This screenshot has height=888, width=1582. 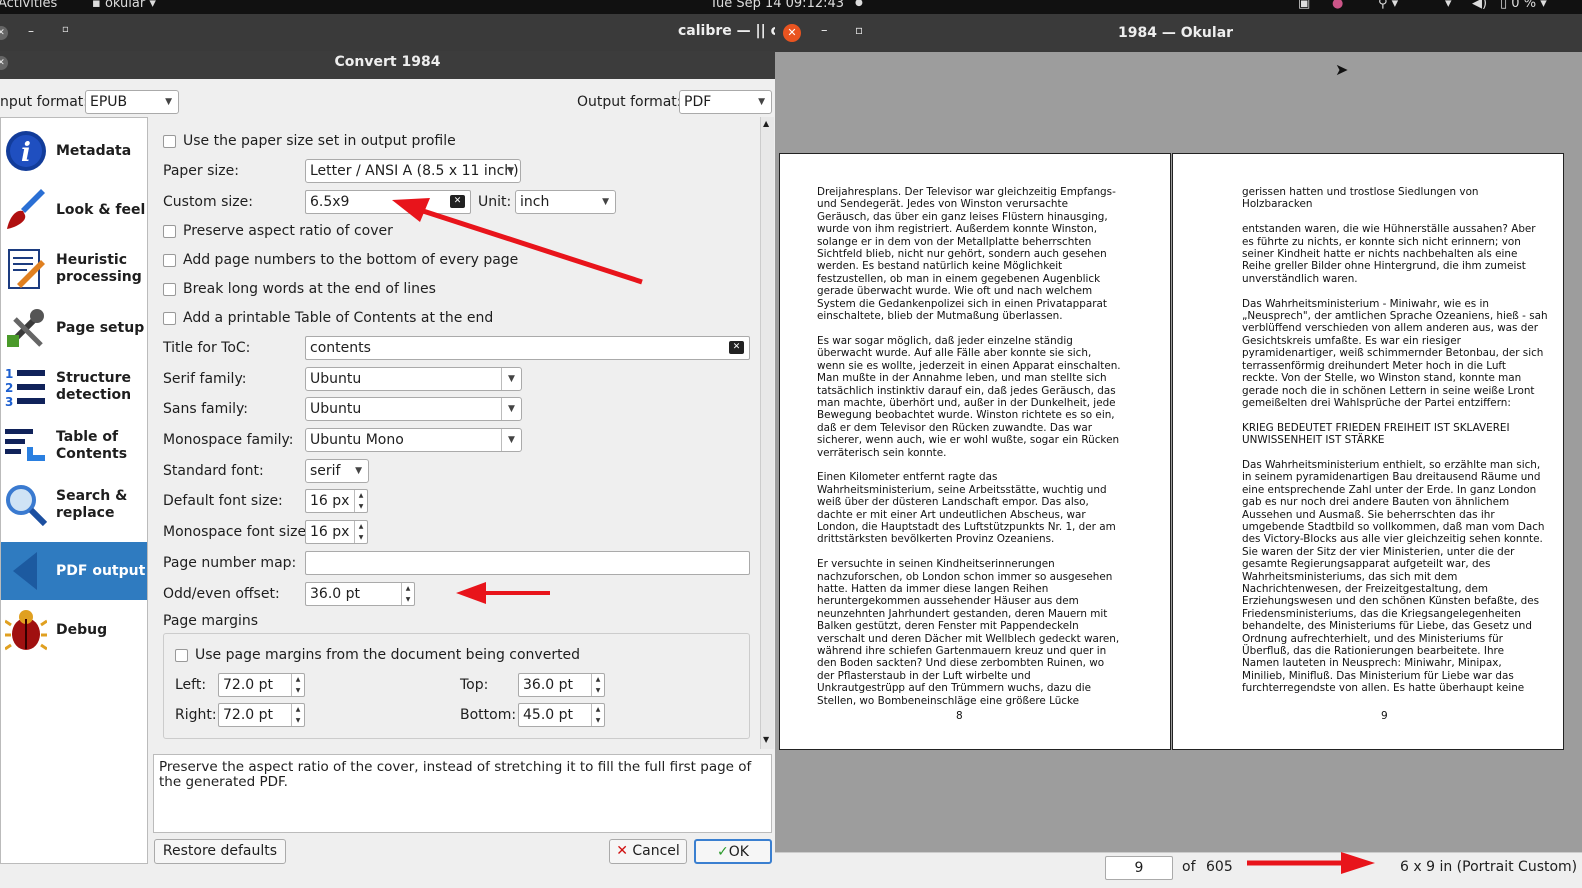 What do you see at coordinates (1304, 5) in the screenshot?
I see `screenshot-icon: ▣` at bounding box center [1304, 5].